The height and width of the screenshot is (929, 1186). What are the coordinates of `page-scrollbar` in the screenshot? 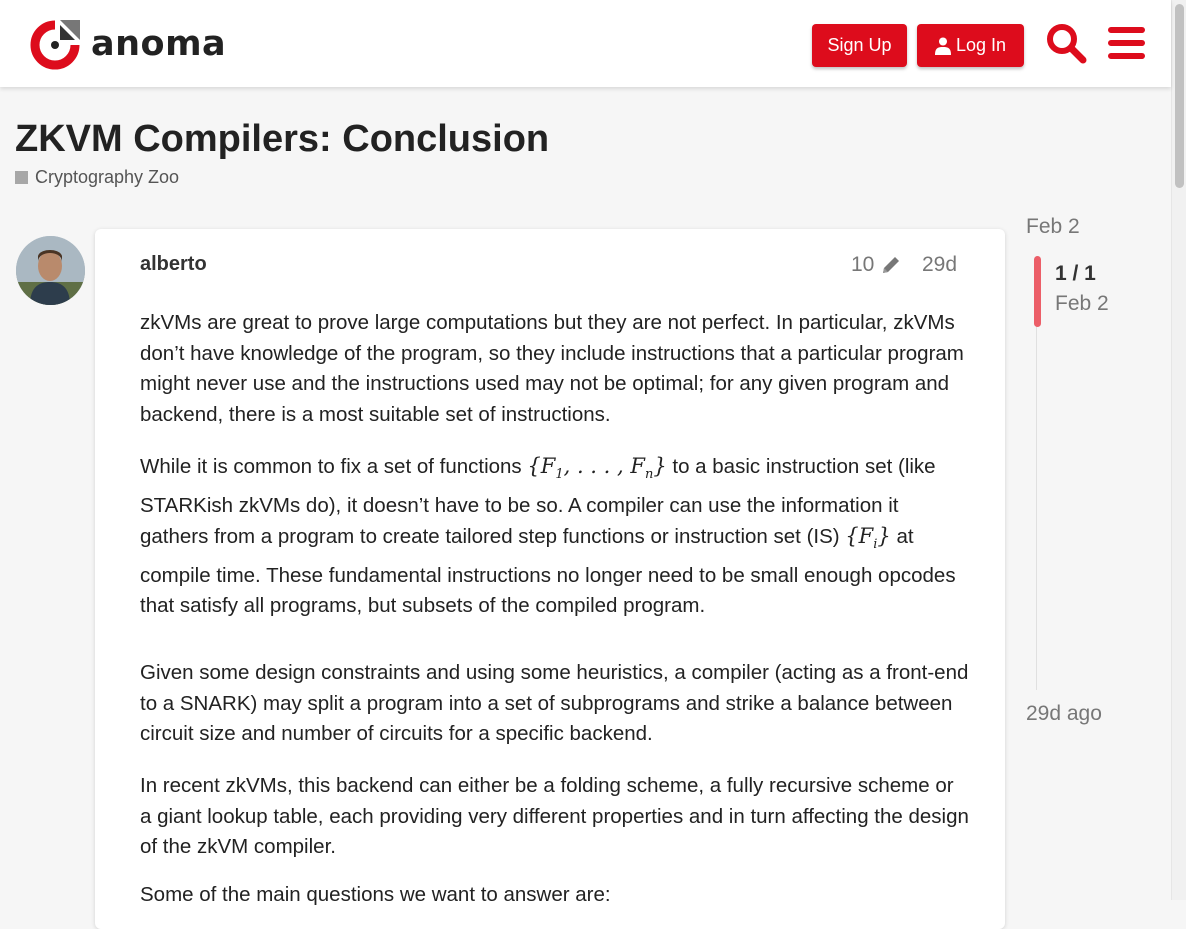 It's located at (1178, 450).